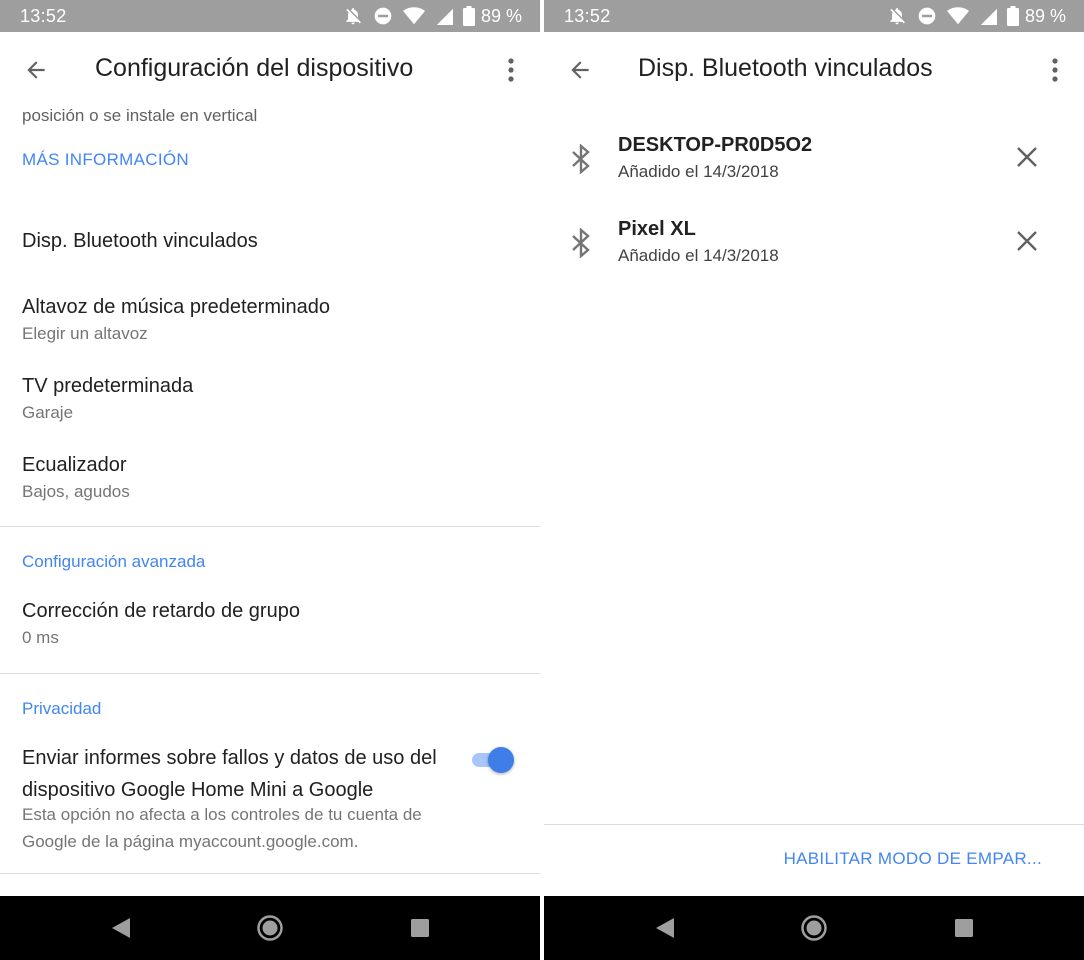  I want to click on paired-device-row: DESKTOP-PR0D5O2 Añadido el 14/3/2018, so click(814, 169).